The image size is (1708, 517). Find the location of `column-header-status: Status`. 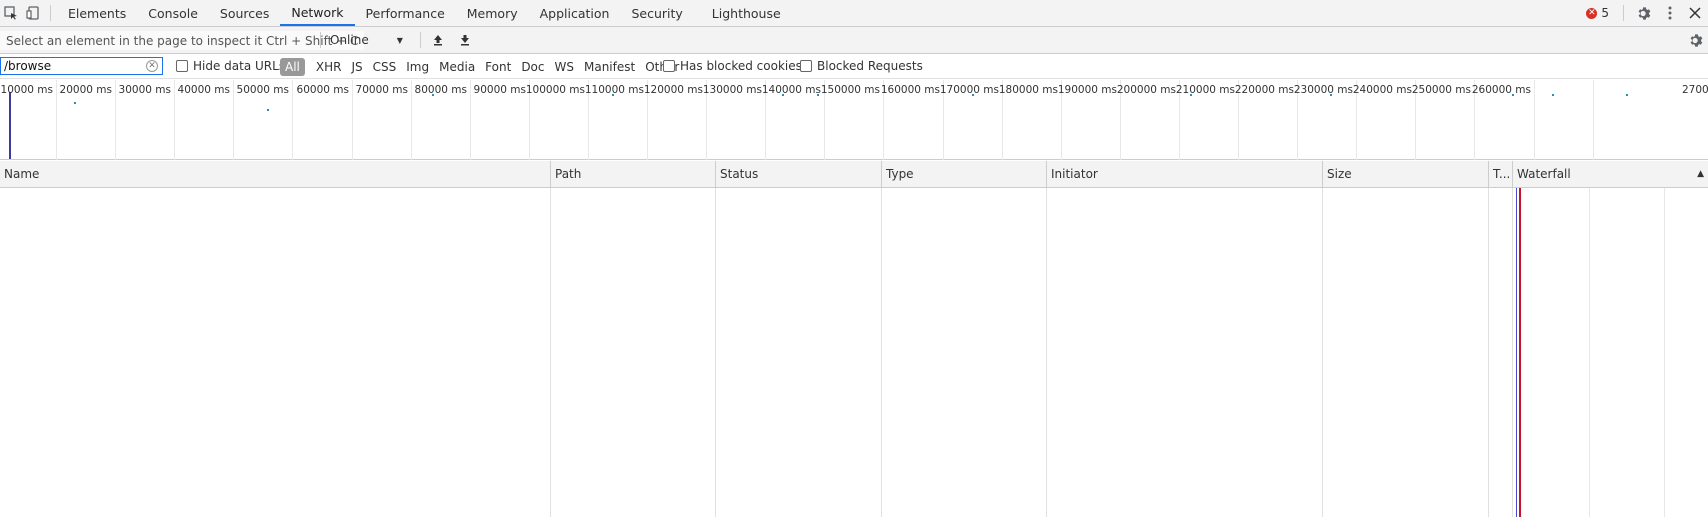

column-header-status: Status is located at coordinates (799, 174).